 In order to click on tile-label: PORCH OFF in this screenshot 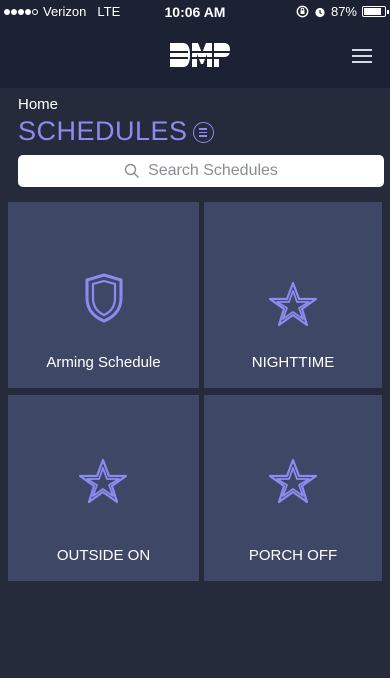, I will do `click(293, 555)`.